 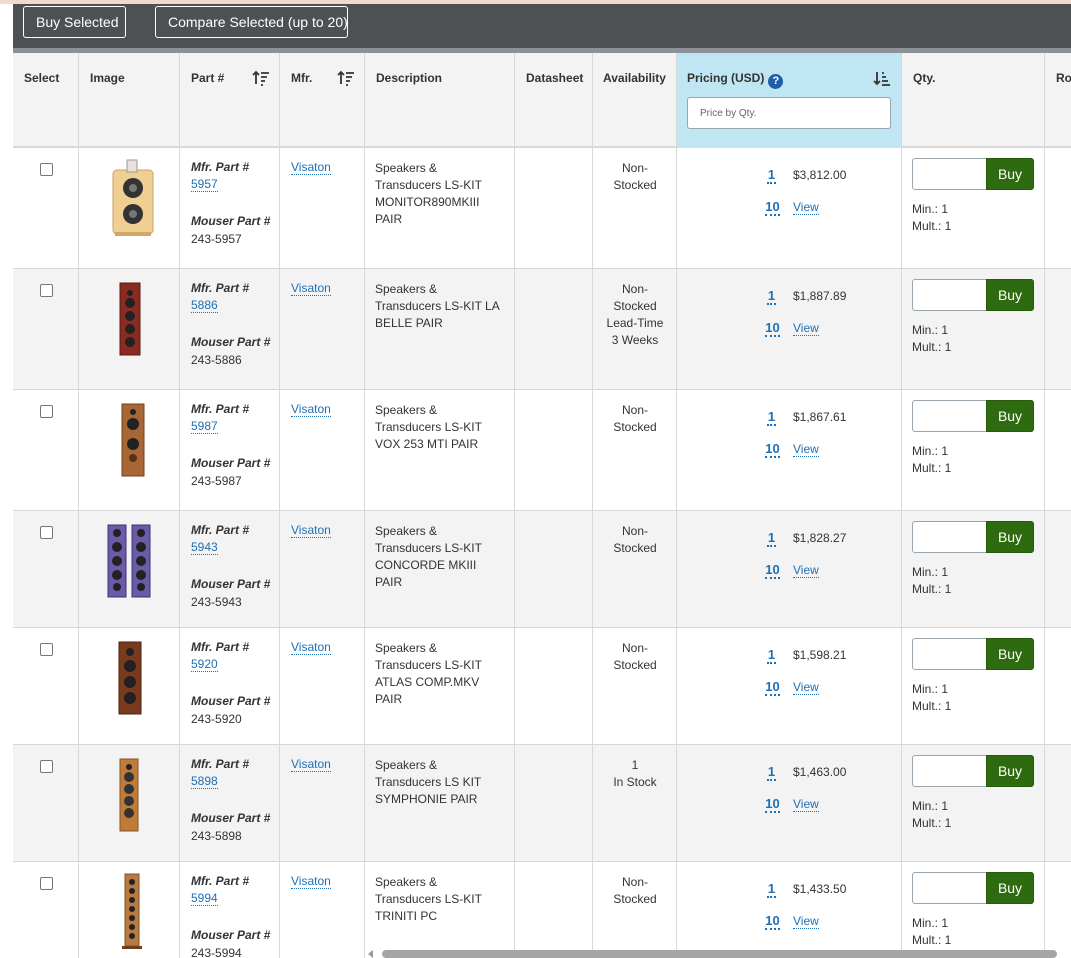 I want to click on price-by-qty-input, so click(x=789, y=113).